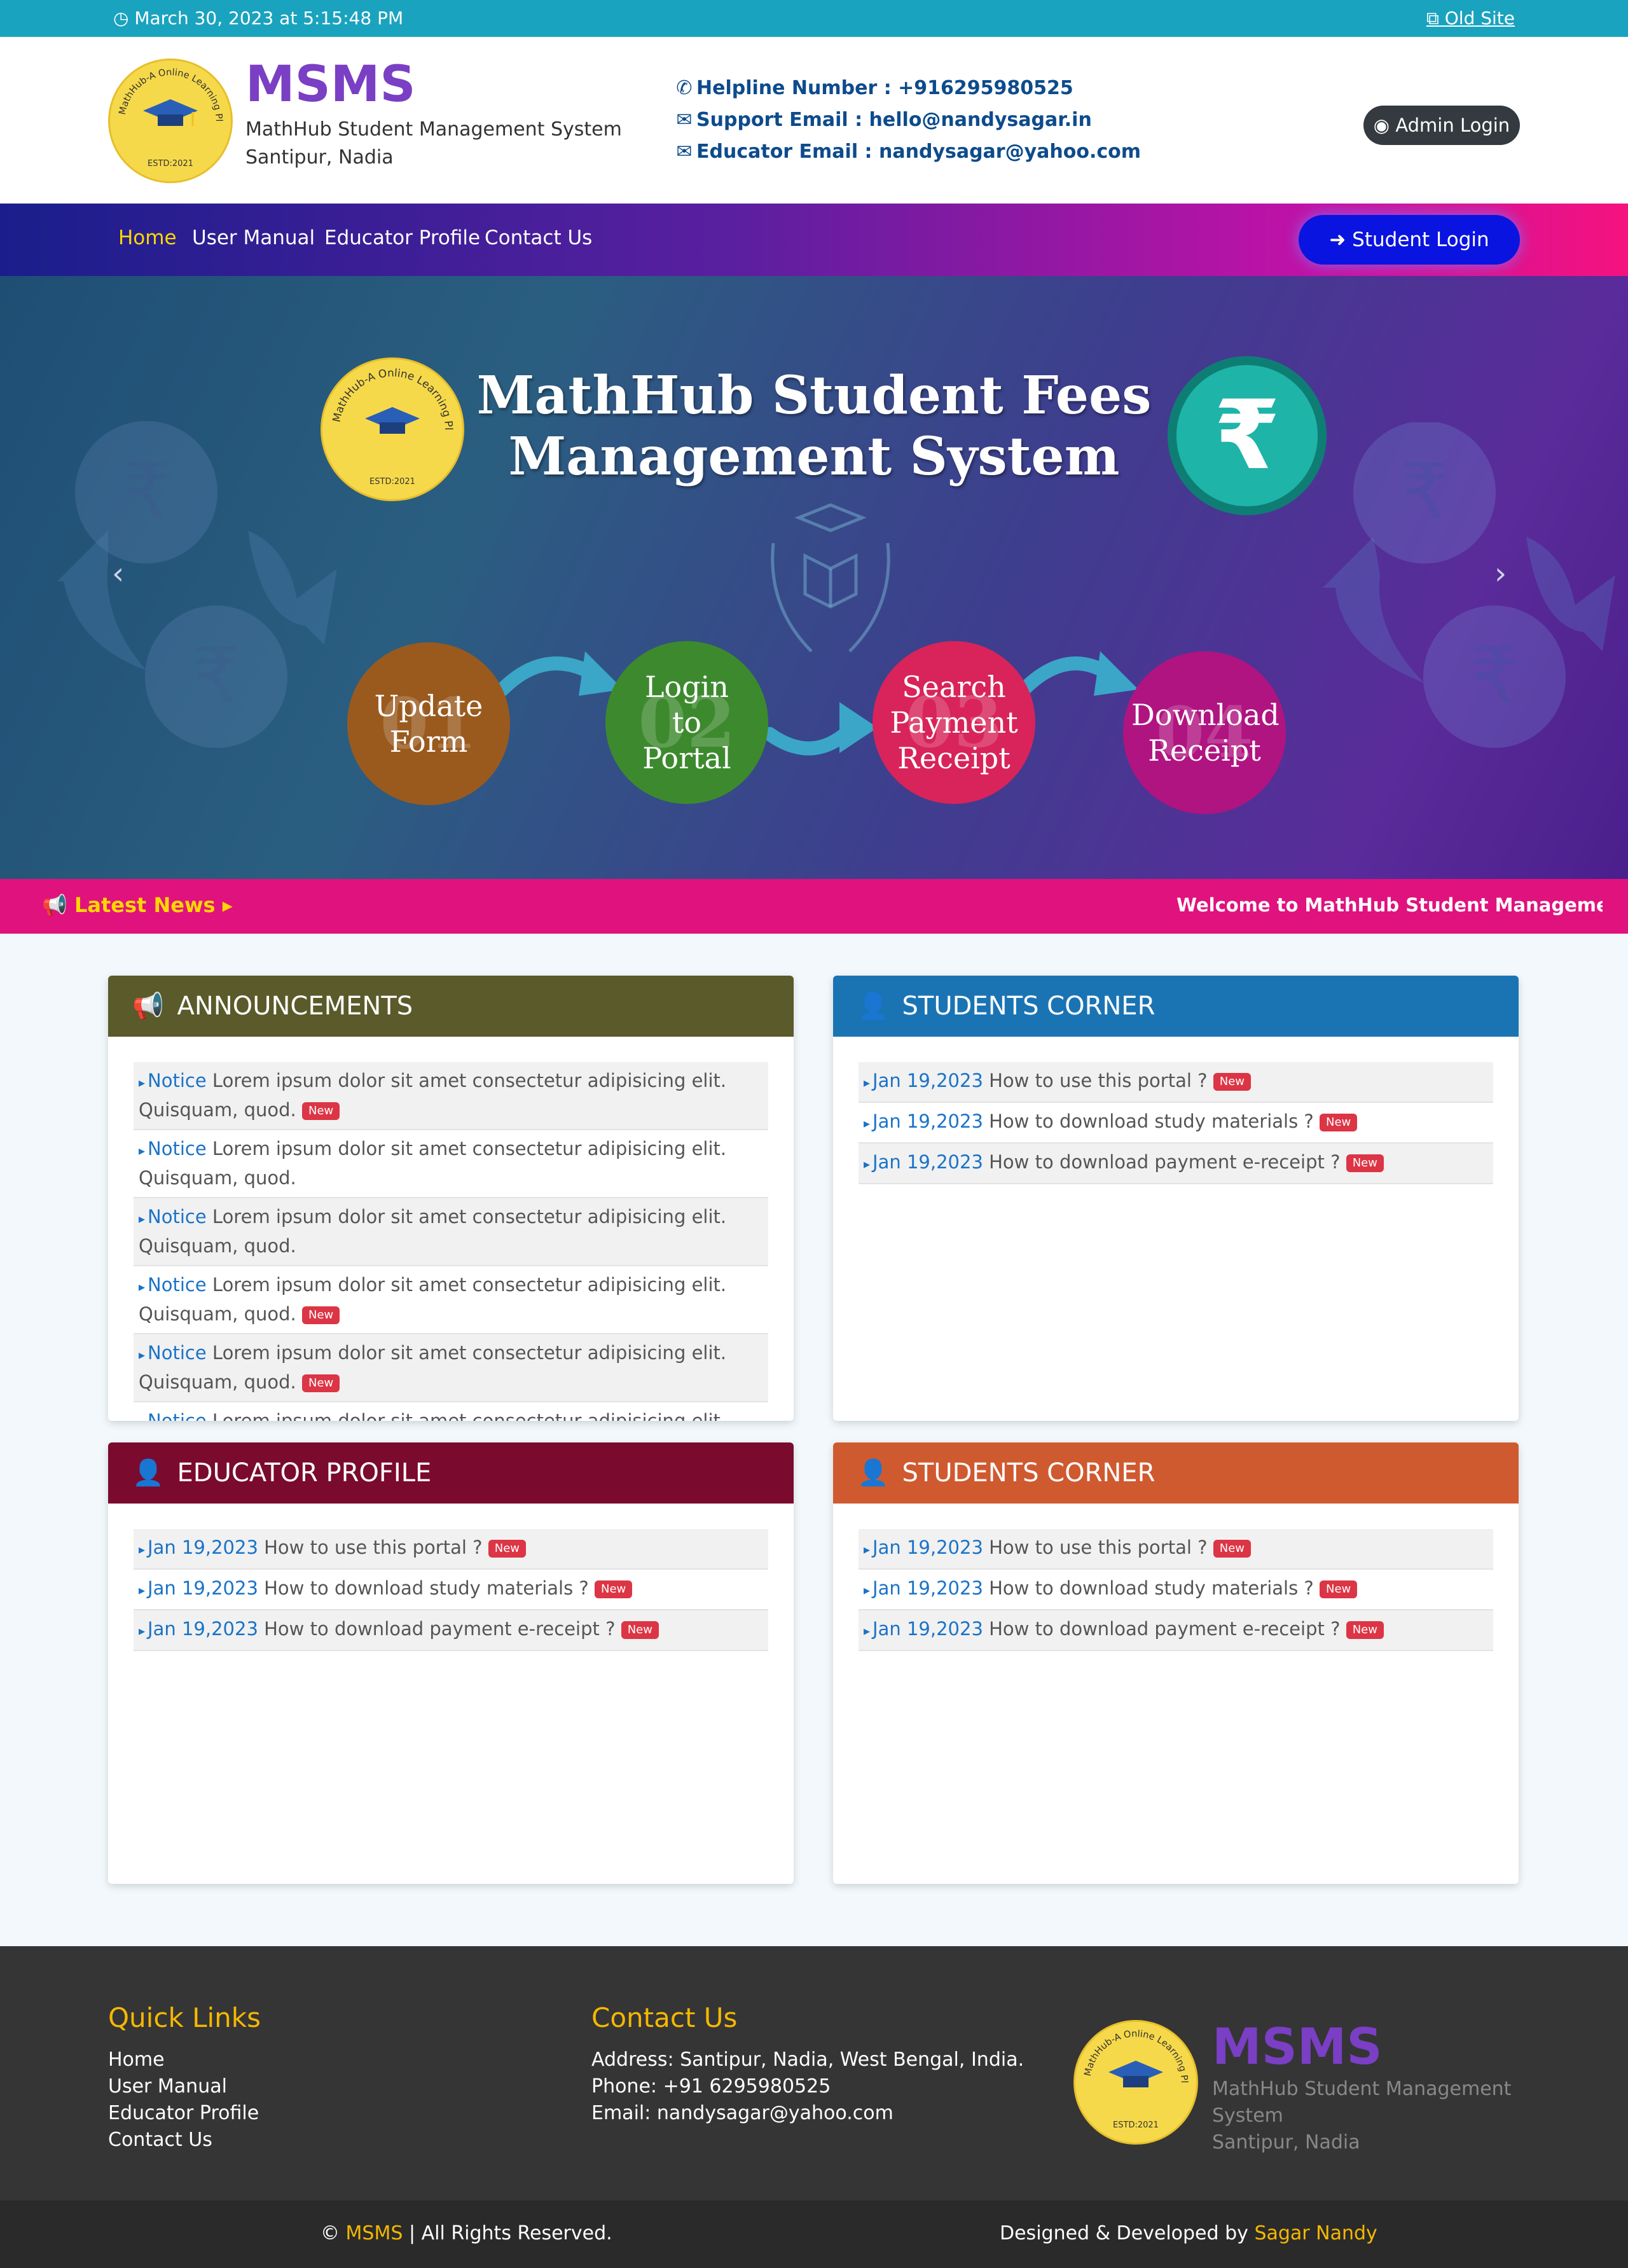 This screenshot has width=1628, height=2268. What do you see at coordinates (183, 2140) in the screenshot?
I see `footer-link-contact-us: Contact Us` at bounding box center [183, 2140].